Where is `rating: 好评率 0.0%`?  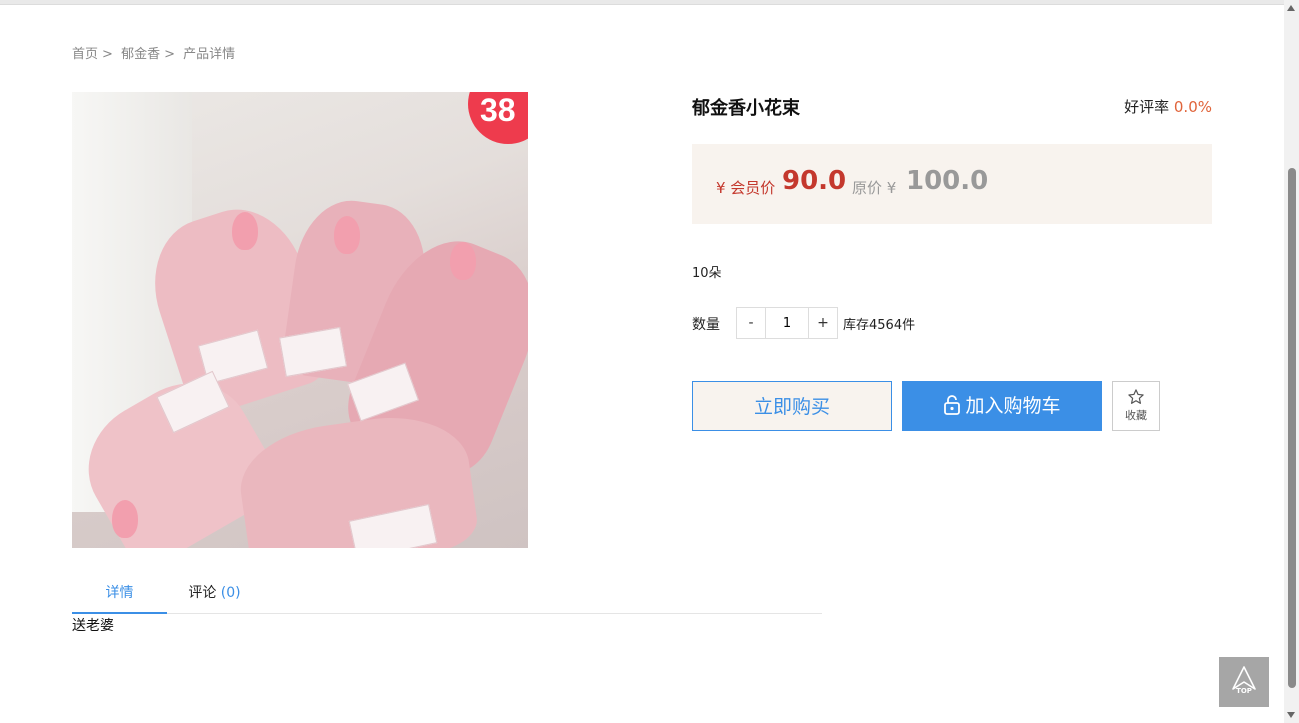
rating: 好评率 0.0% is located at coordinates (1168, 106).